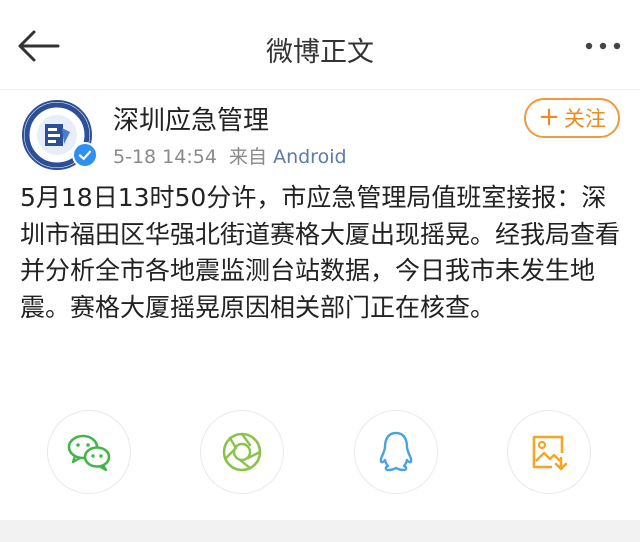 This screenshot has height=542, width=640. Describe the element at coordinates (85, 155) in the screenshot. I see `verified-badge-icon` at that location.